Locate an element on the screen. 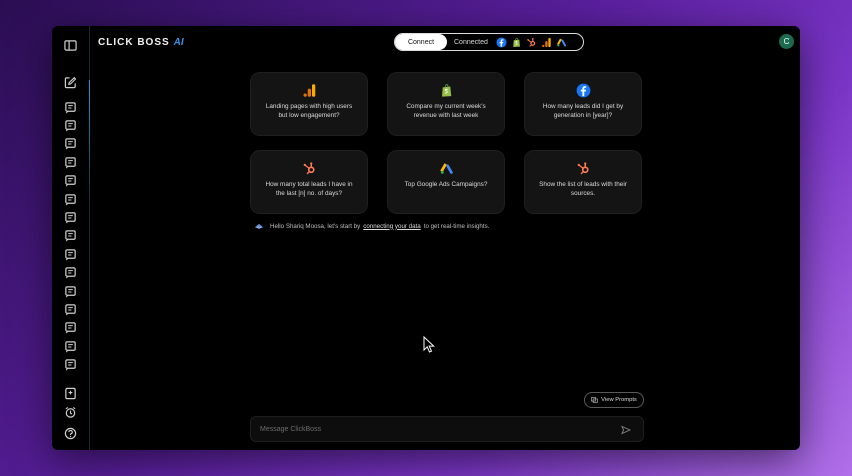 The width and height of the screenshot is (852, 476). prompt-card: Top Google Ads Campaigns? is located at coordinates (446, 182).